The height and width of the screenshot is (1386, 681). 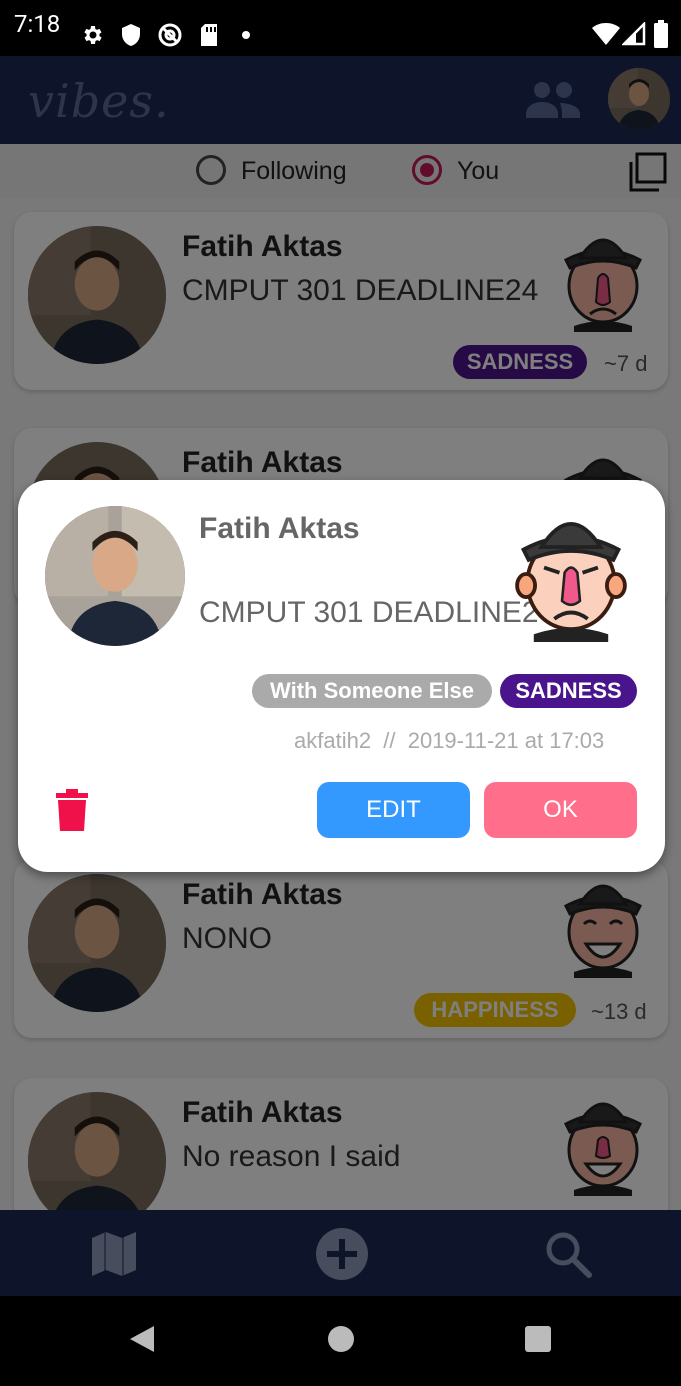 What do you see at coordinates (568, 691) in the screenshot?
I see `emotion-badge: SADNESS` at bounding box center [568, 691].